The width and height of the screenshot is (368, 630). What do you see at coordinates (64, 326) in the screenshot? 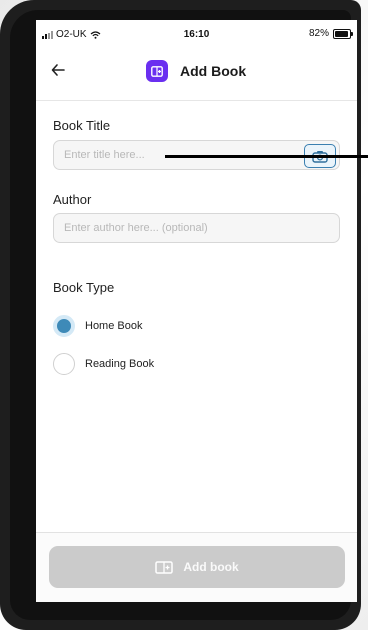
I see `radio-selected-icon` at bounding box center [64, 326].